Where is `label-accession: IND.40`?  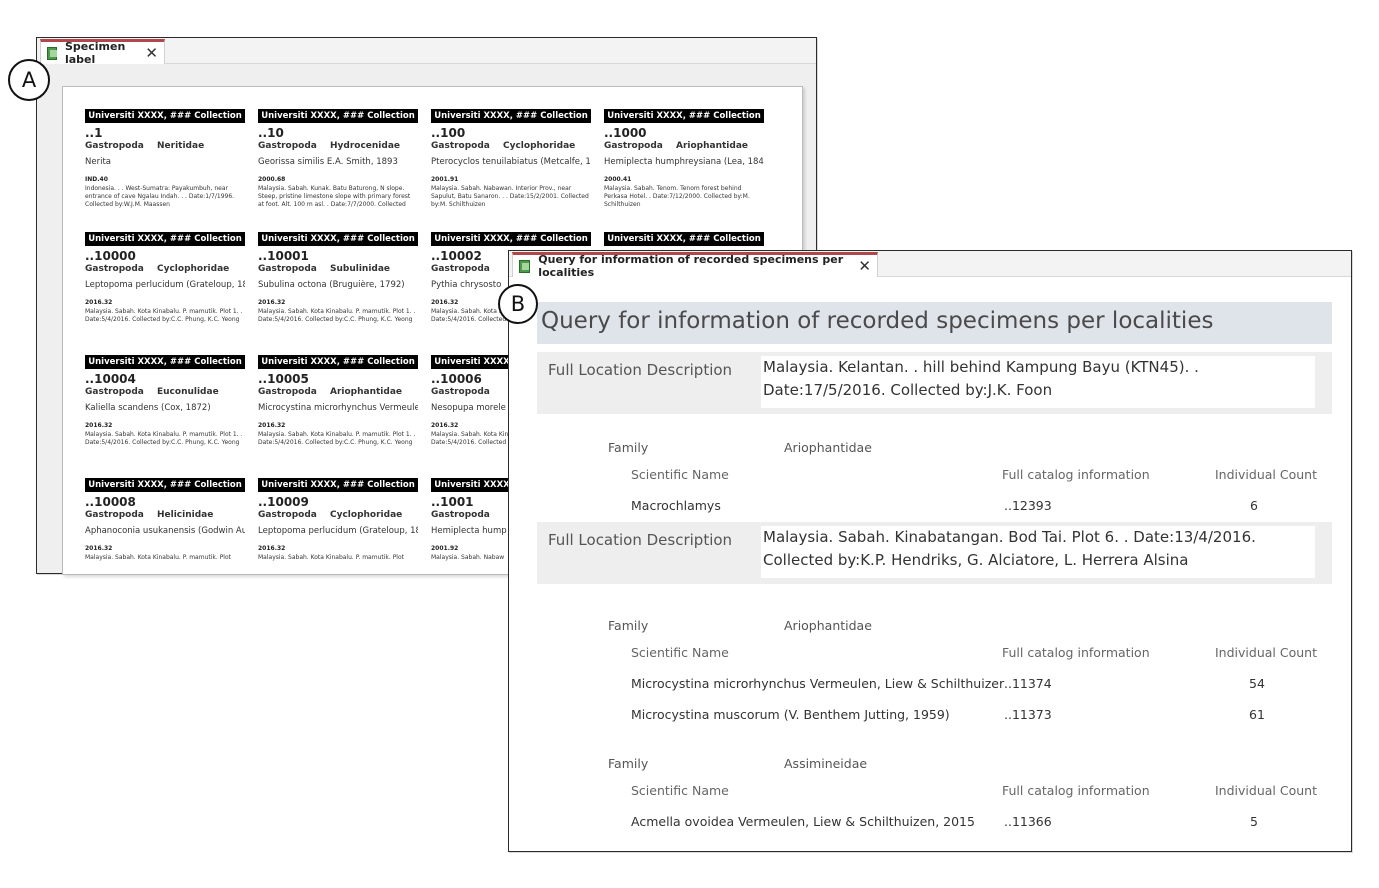
label-accession: IND.40 is located at coordinates (96, 179).